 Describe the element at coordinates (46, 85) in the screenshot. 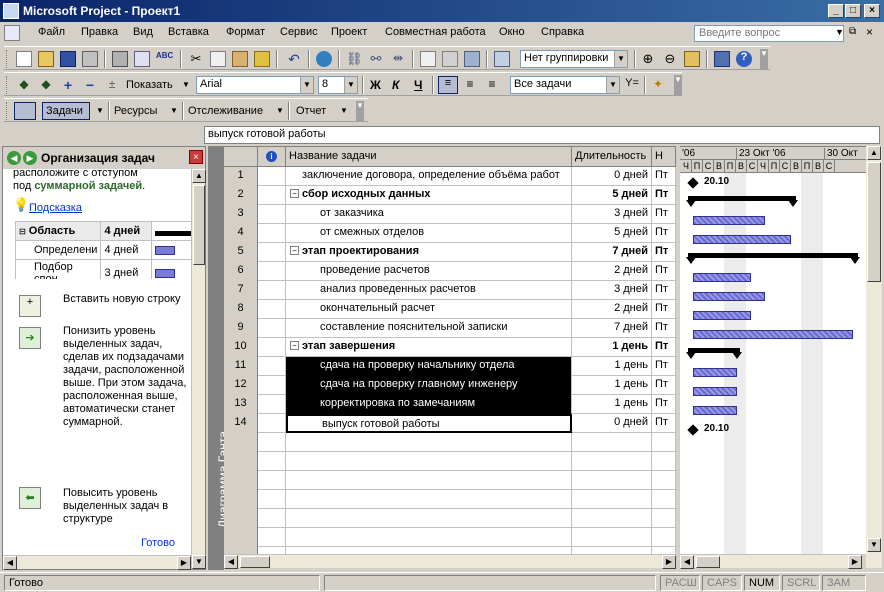

I see `arrow-right-icon: ◆` at that location.